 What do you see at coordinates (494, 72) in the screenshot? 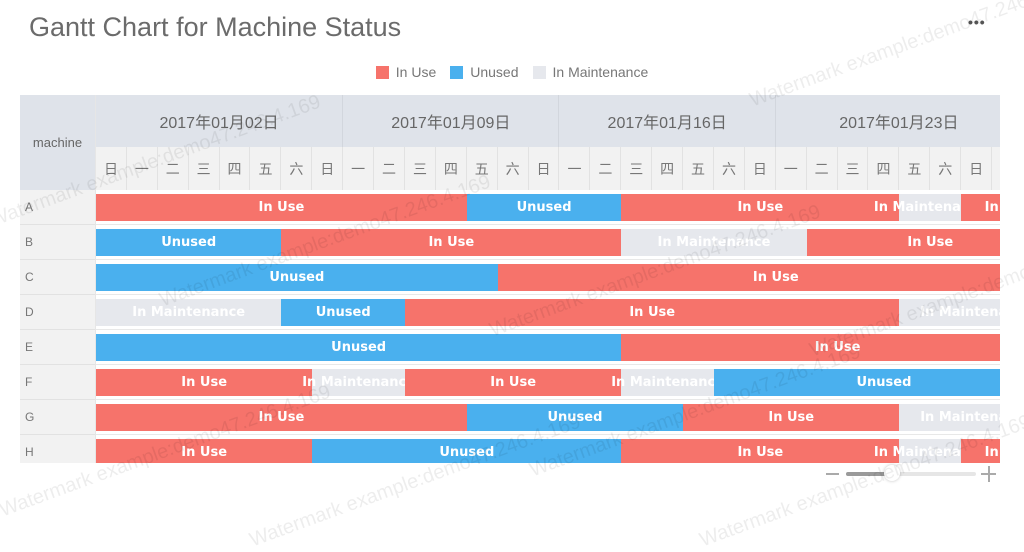
I see `legend-label: Unused` at bounding box center [494, 72].